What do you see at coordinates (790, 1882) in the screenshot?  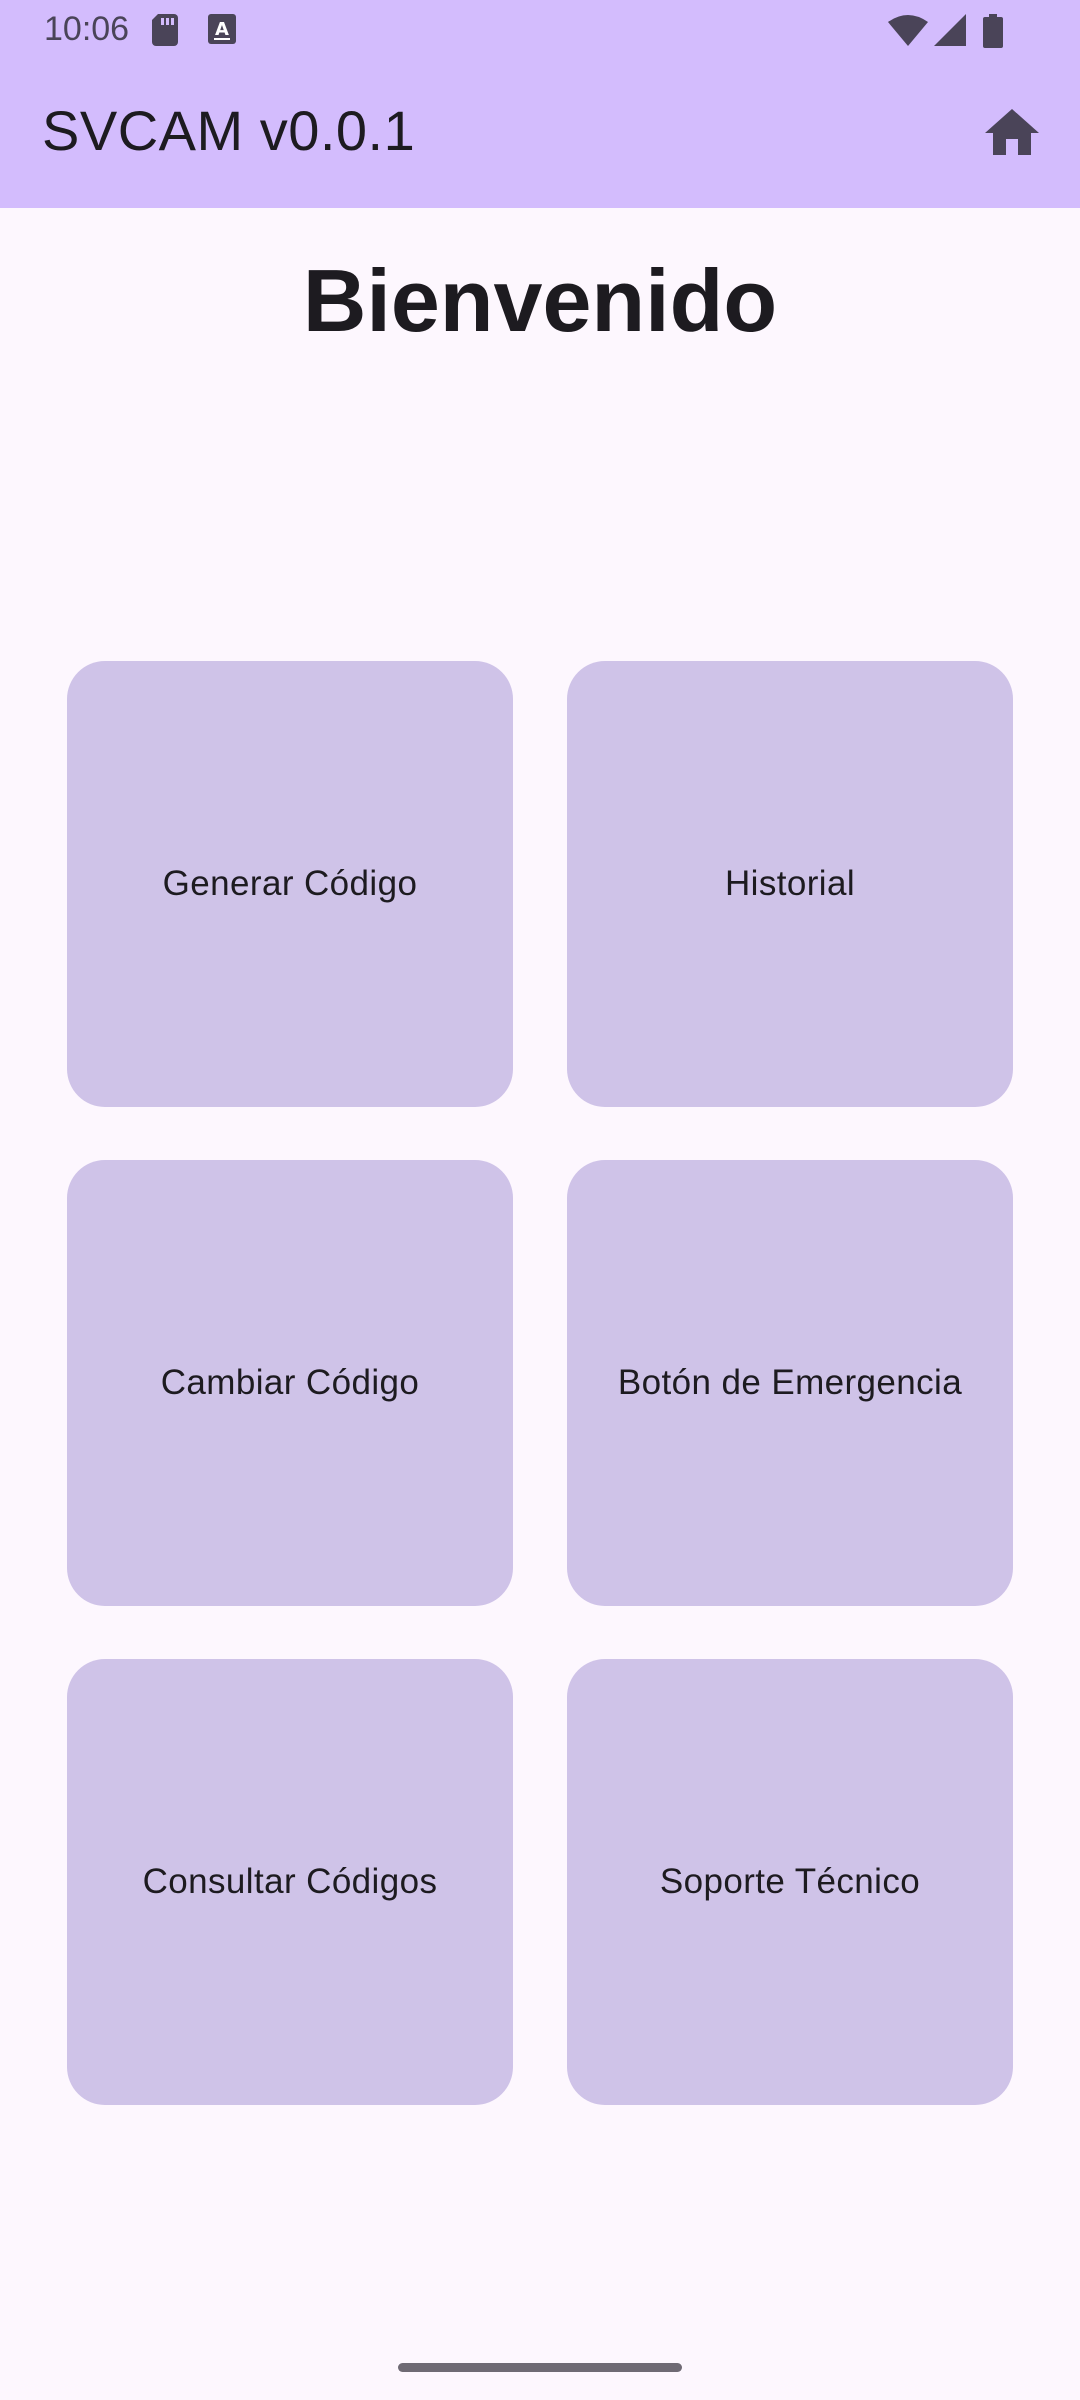 I see `tech-support-button: Soporte Técnico` at bounding box center [790, 1882].